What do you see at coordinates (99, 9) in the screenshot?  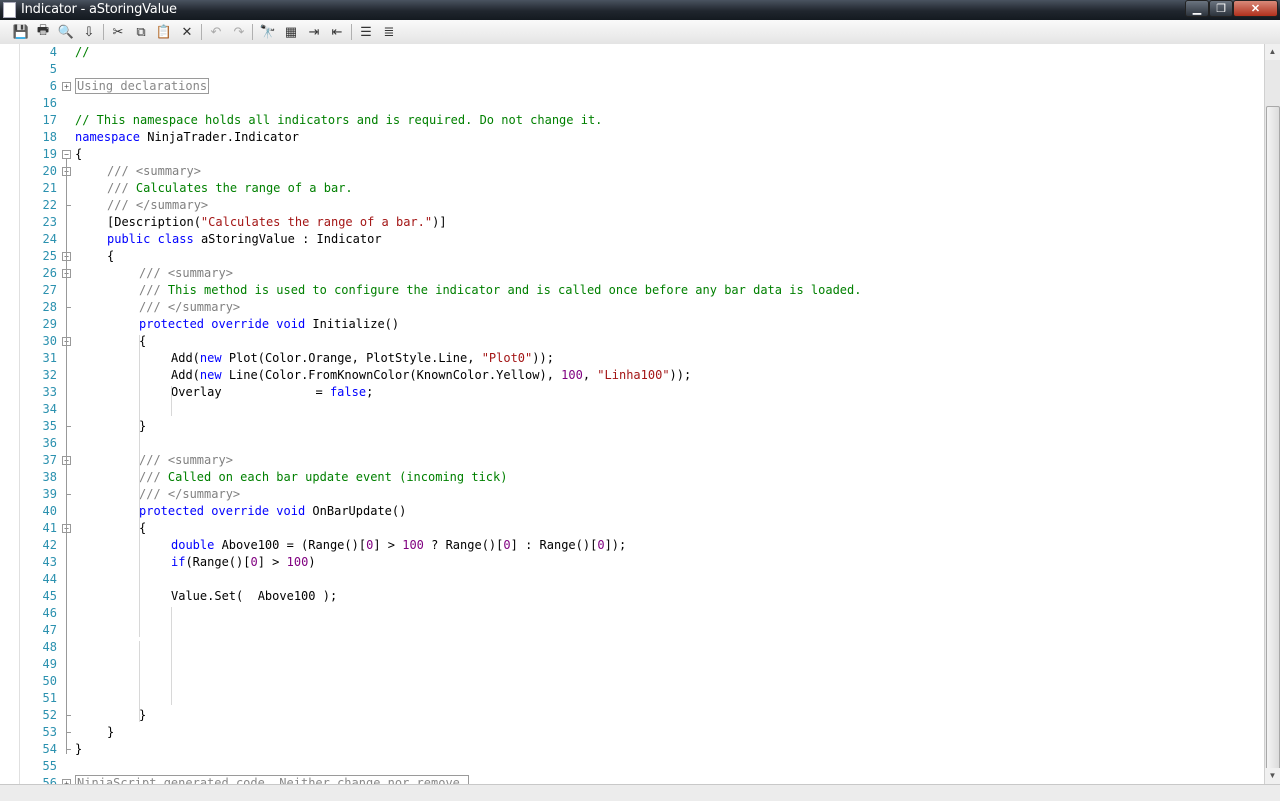 I see `window-title: Indicator - aStoringValue` at bounding box center [99, 9].